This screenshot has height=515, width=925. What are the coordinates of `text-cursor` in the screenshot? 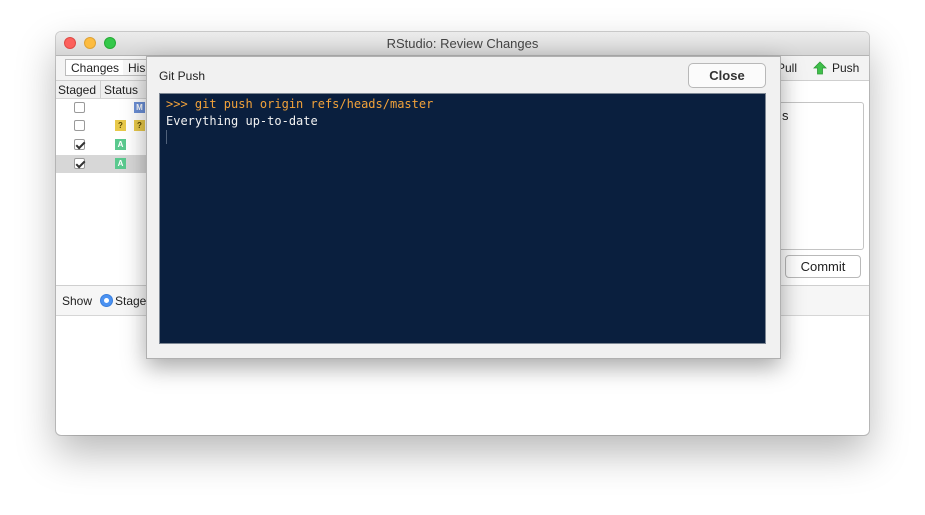 It's located at (166, 137).